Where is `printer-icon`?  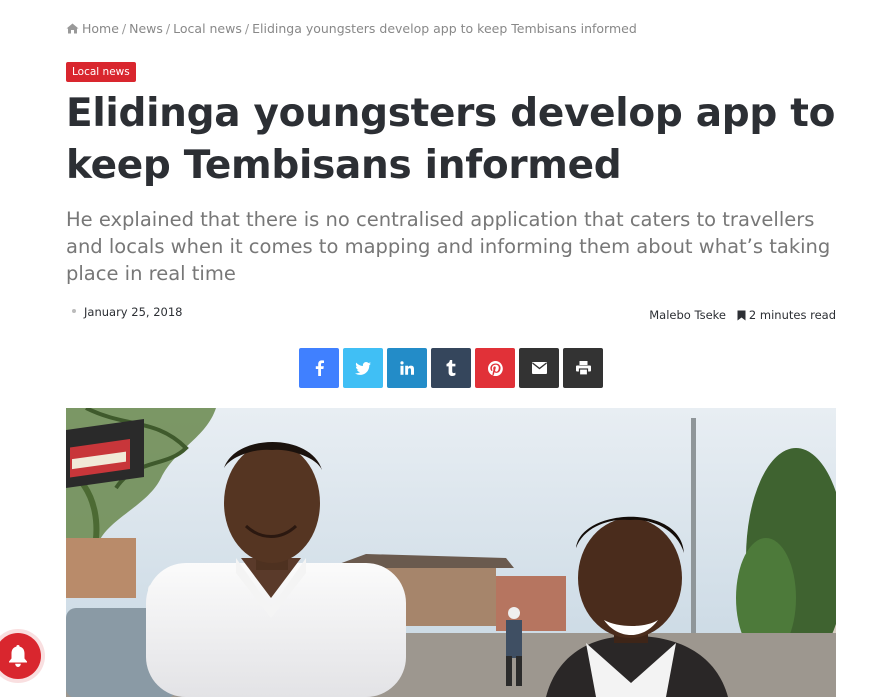
printer-icon is located at coordinates (583, 368).